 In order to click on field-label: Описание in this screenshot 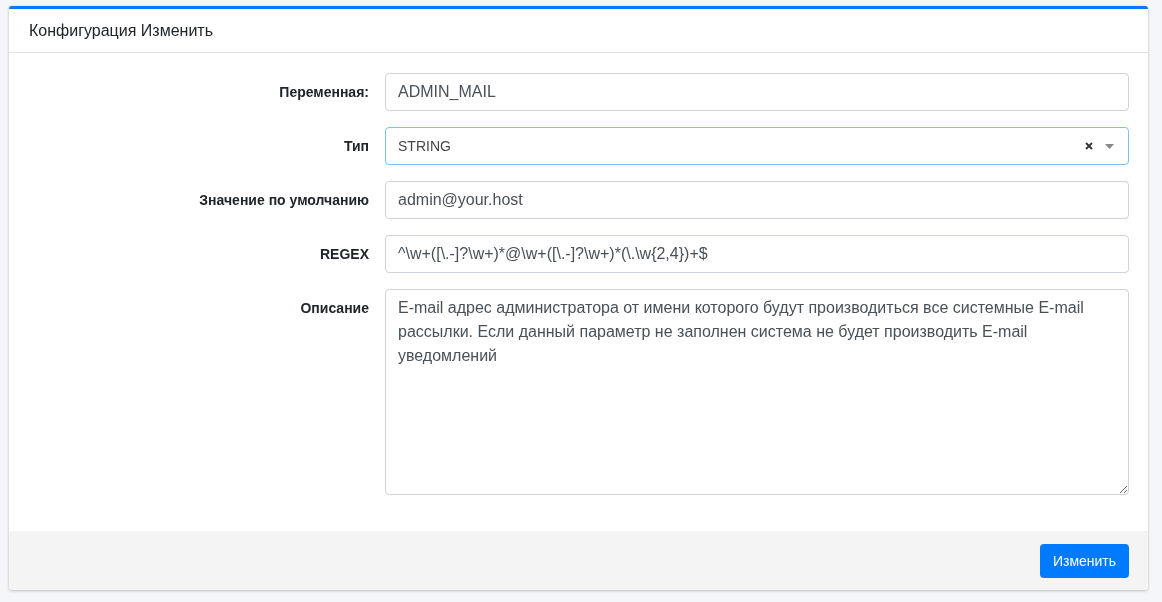, I will do `click(334, 307)`.